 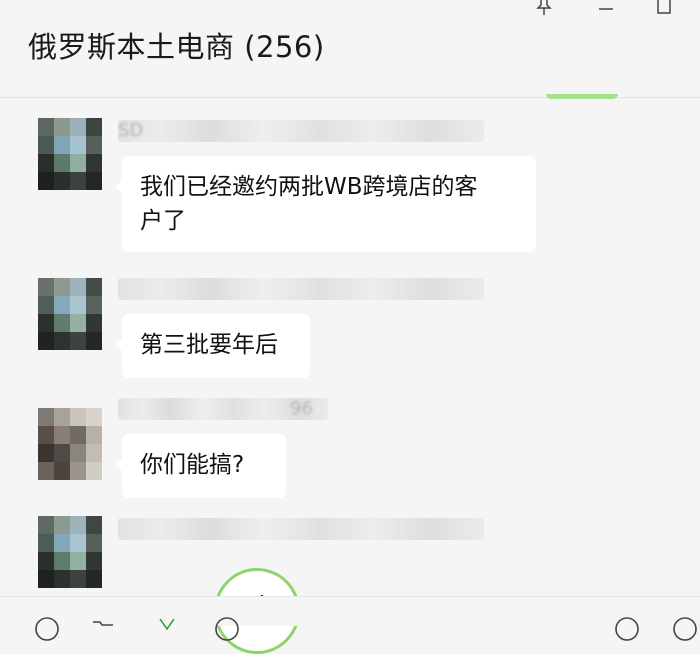 What do you see at coordinates (606, 9) in the screenshot?
I see `minimize-icon` at bounding box center [606, 9].